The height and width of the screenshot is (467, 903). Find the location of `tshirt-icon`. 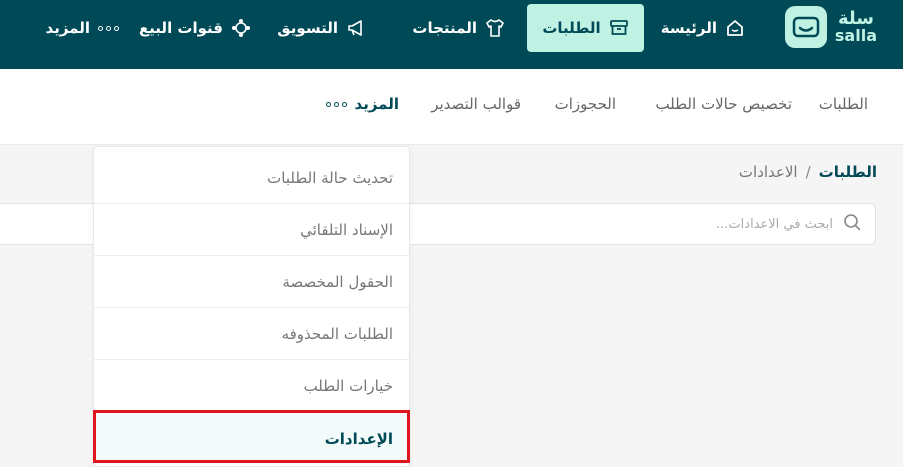

tshirt-icon is located at coordinates (495, 28).